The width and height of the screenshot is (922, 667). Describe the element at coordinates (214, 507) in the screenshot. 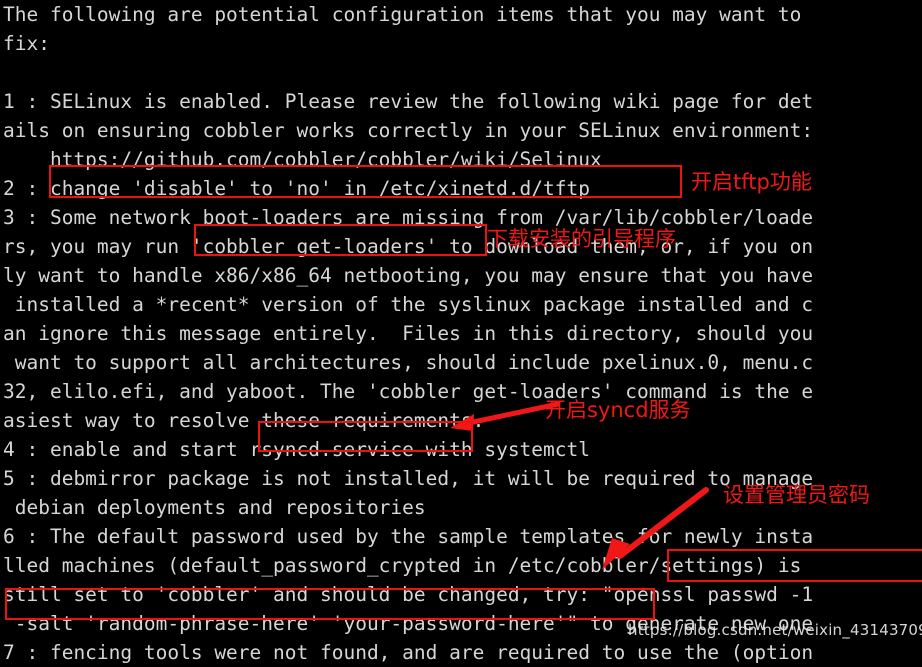

I see `terminal-line: debian deployments and repositories` at that location.